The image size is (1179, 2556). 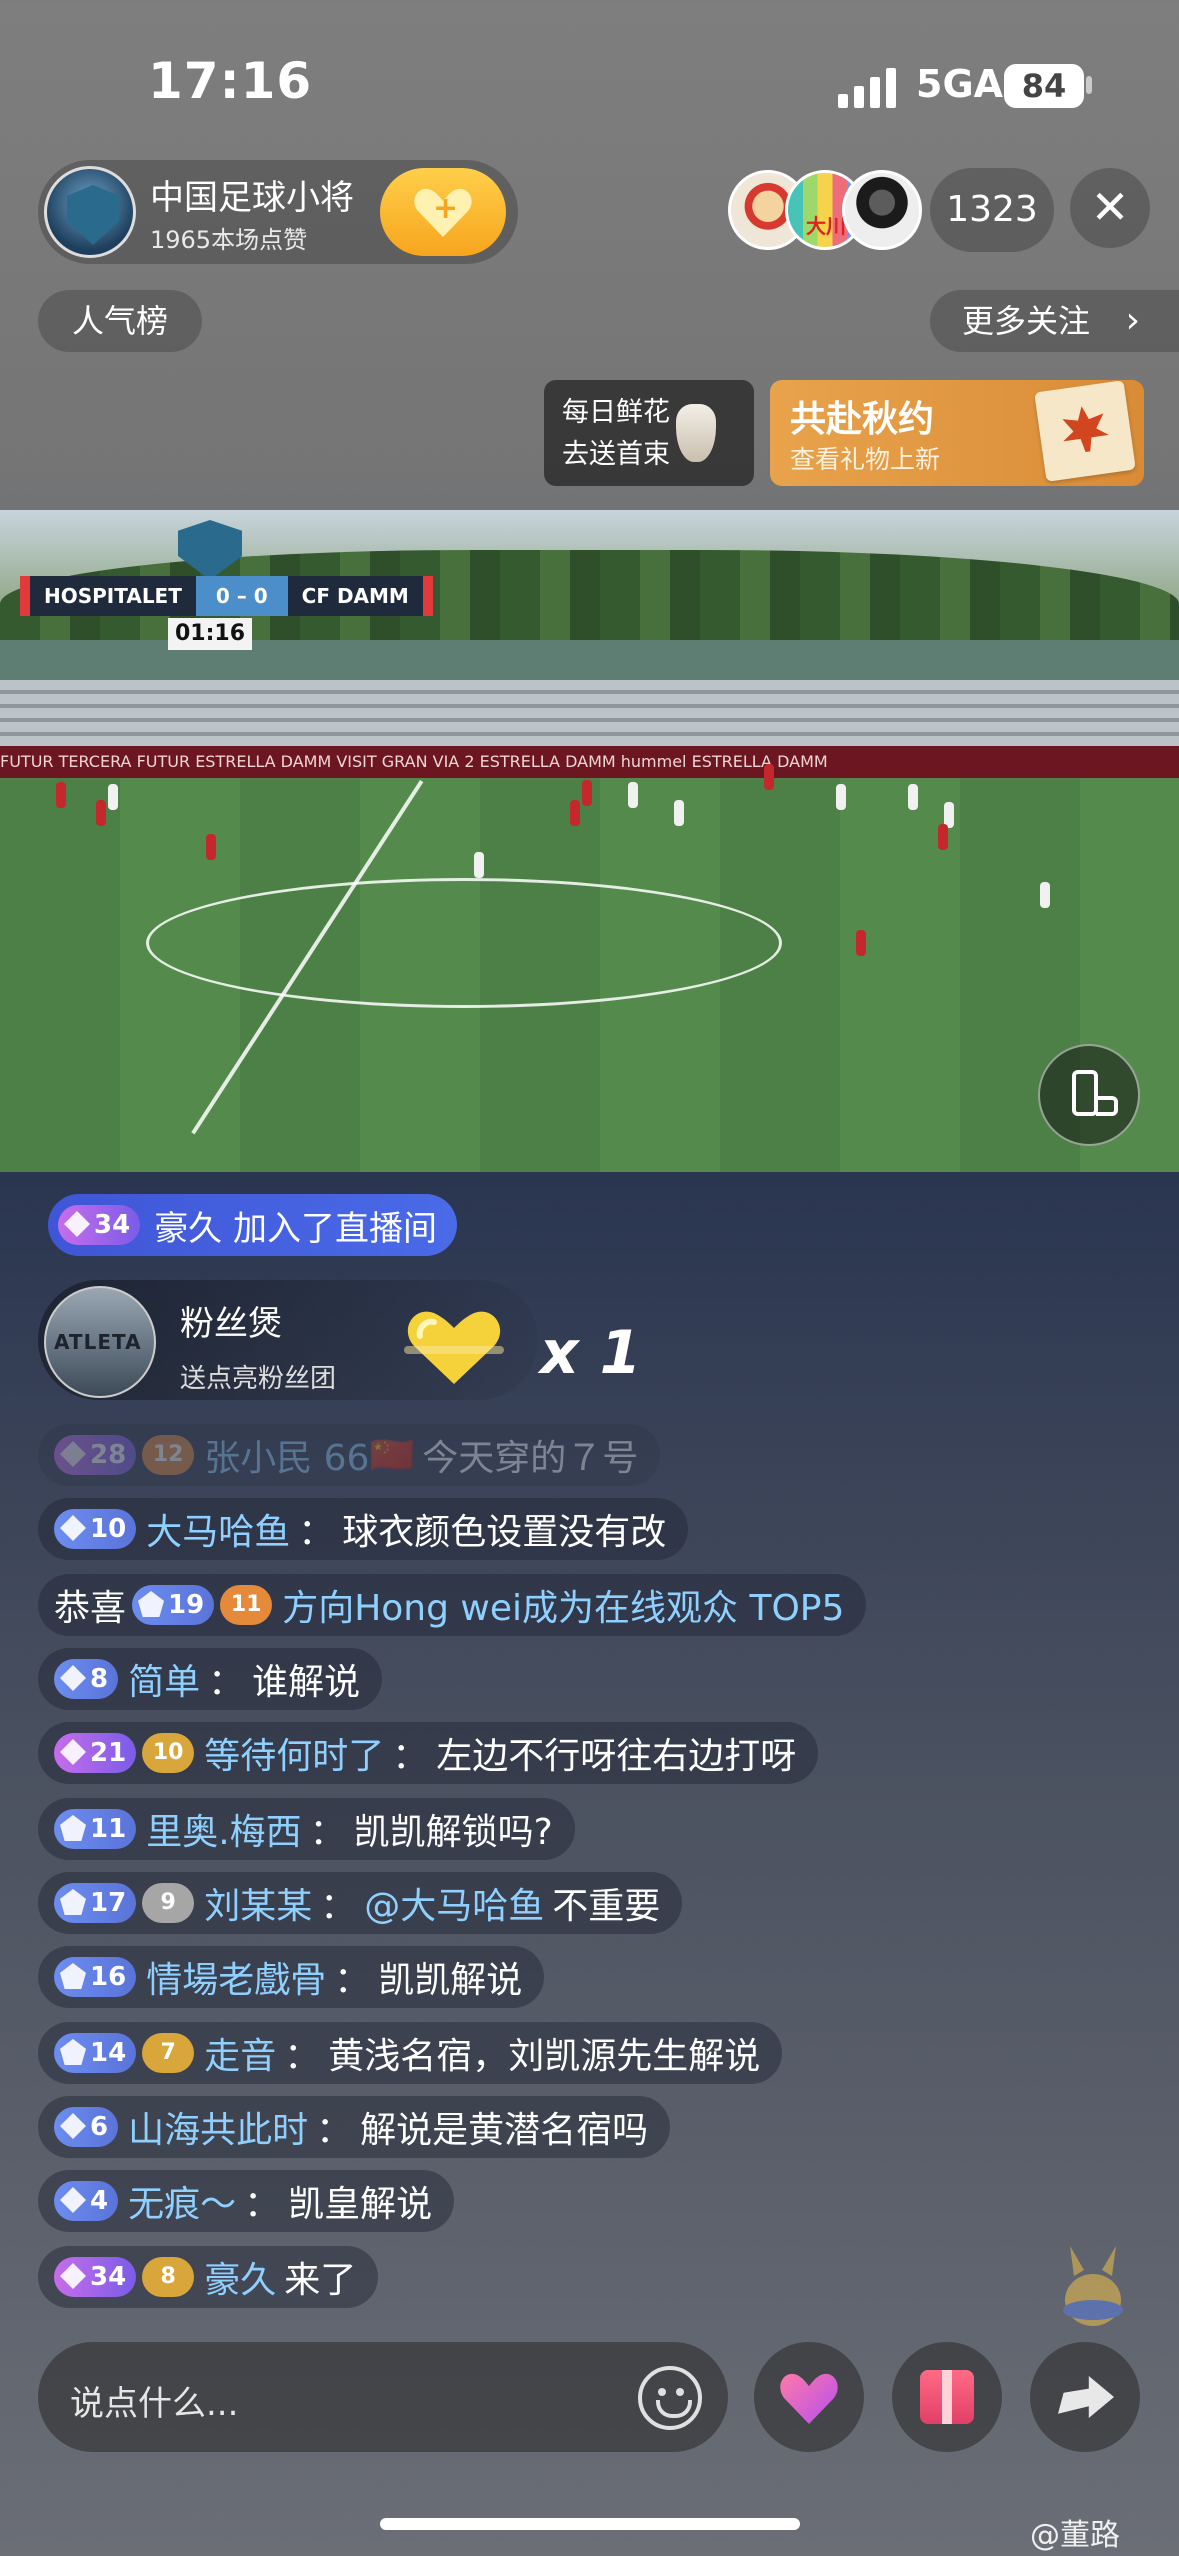 I want to click on chat-username: 方向Hong wei成为在线观众 TOP5, so click(x=563, y=1605).